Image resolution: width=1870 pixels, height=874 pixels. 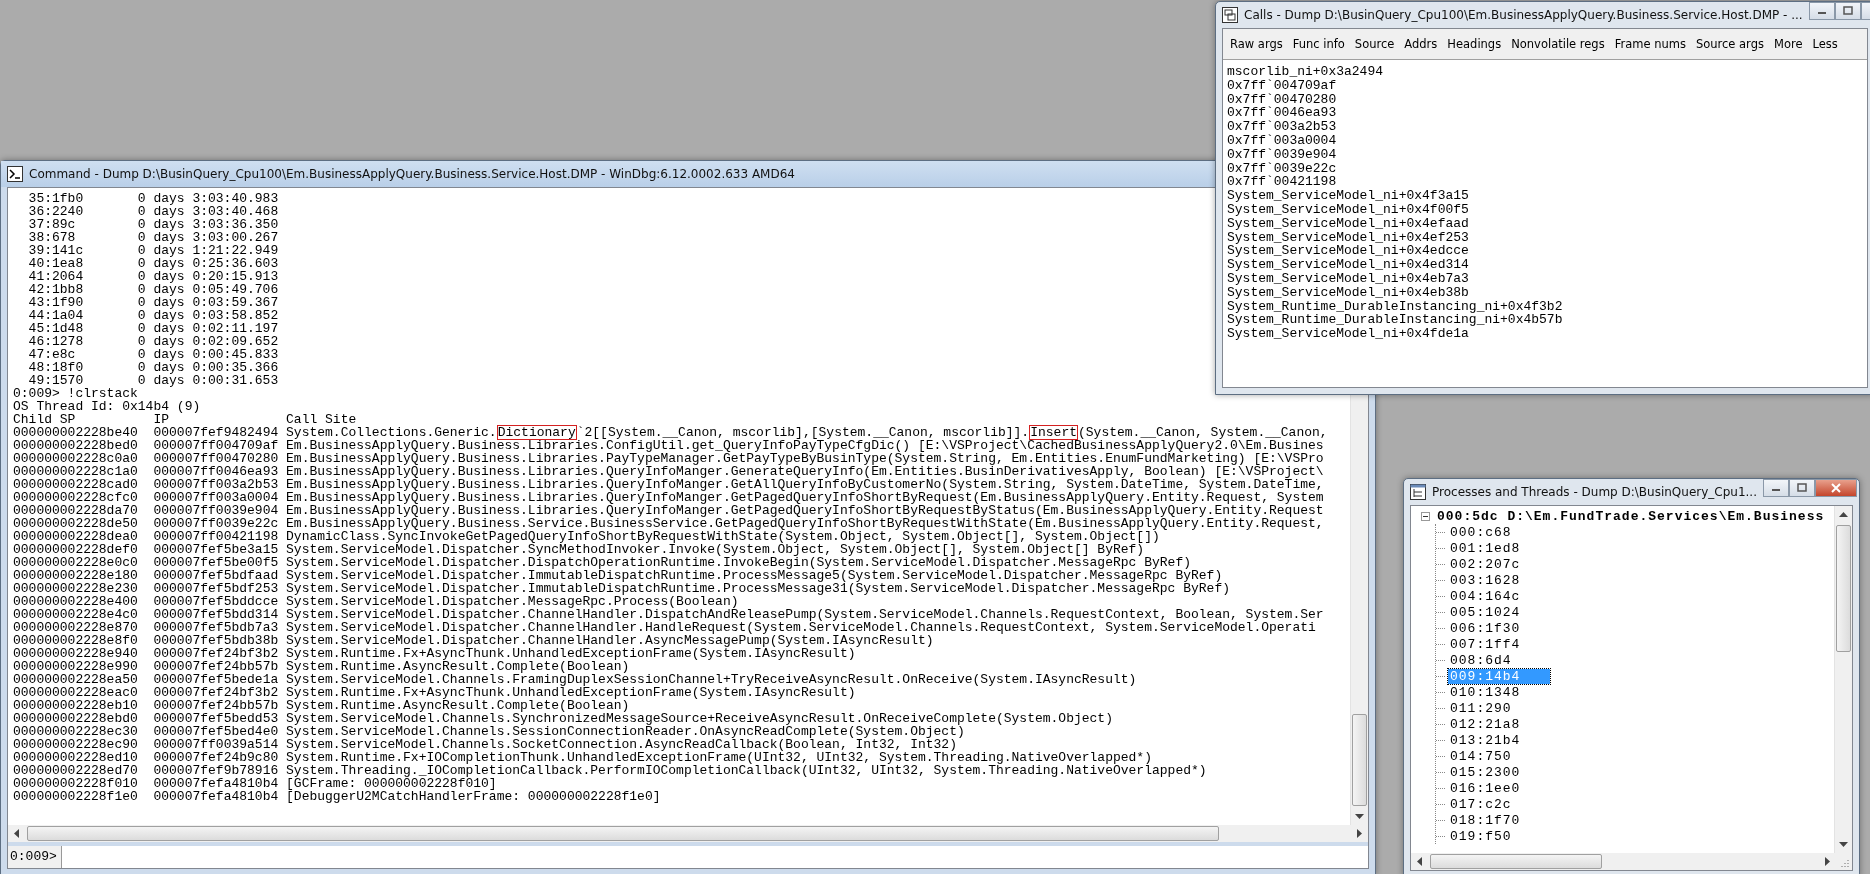 What do you see at coordinates (1485, 788) in the screenshot?
I see `thread-node: 016:1ee0` at bounding box center [1485, 788].